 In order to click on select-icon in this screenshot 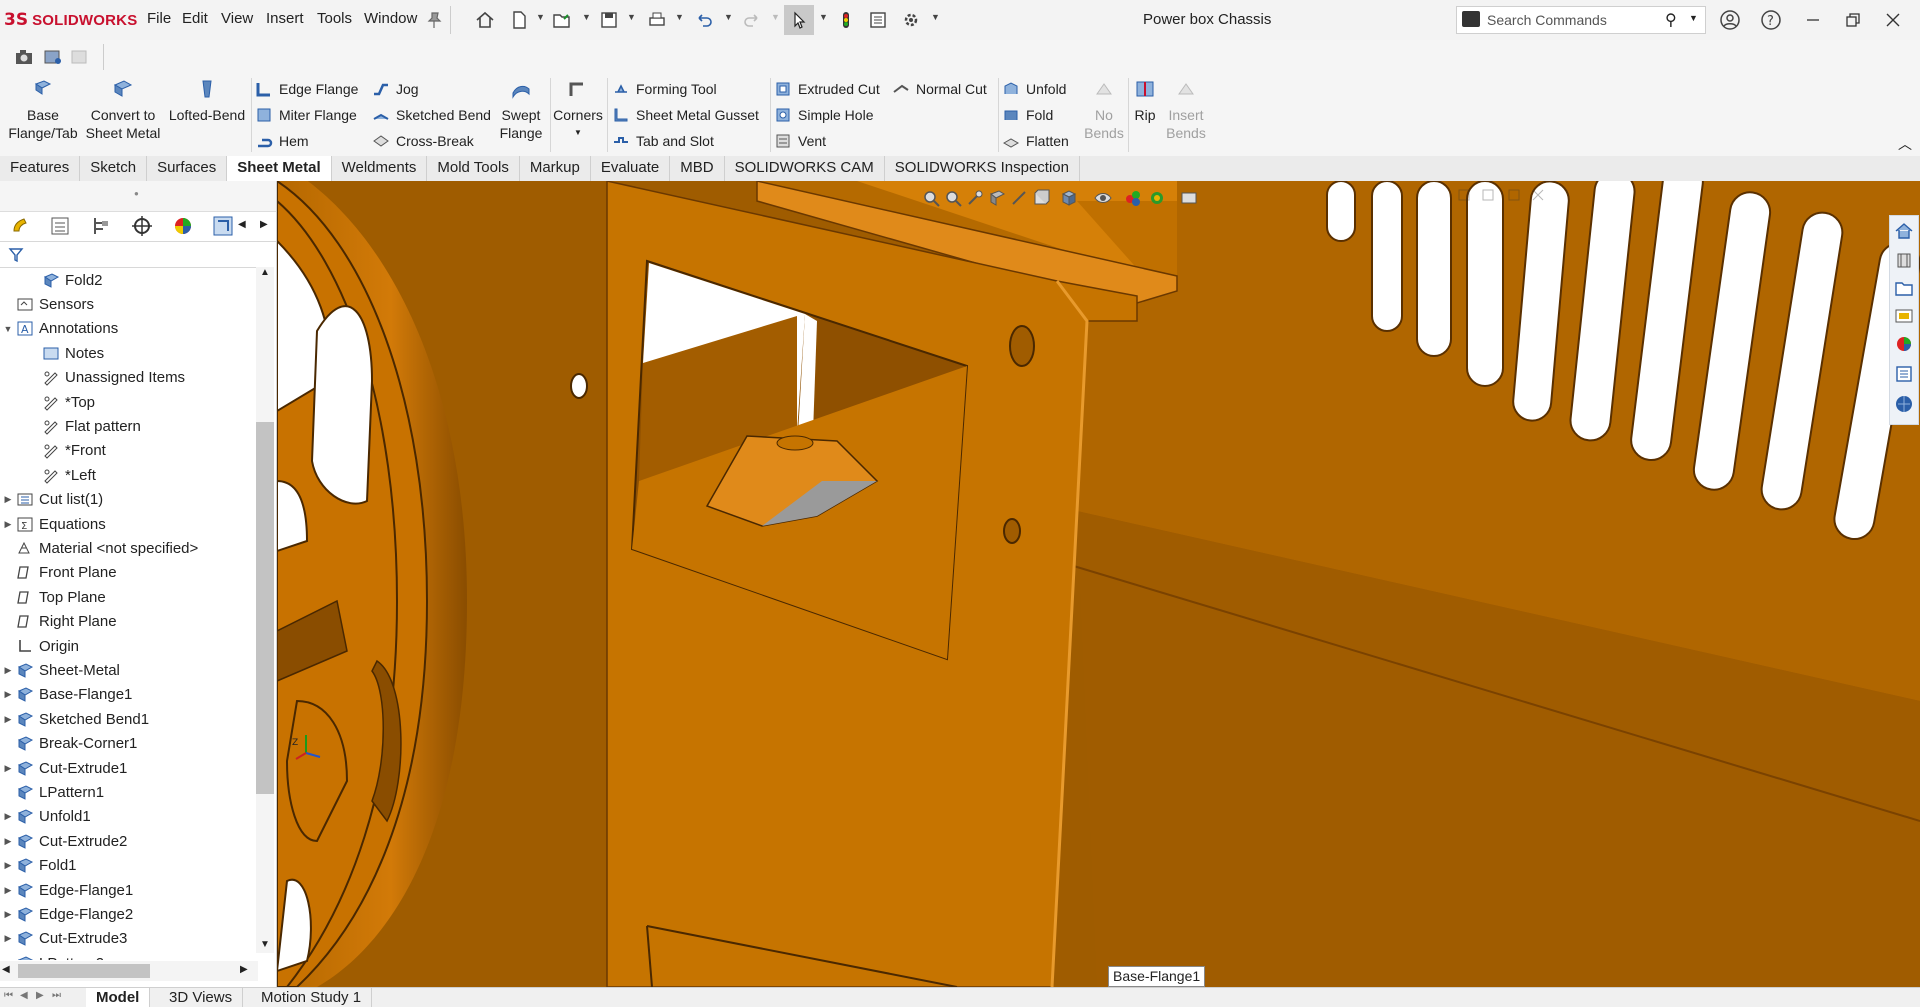, I will do `click(799, 20)`.